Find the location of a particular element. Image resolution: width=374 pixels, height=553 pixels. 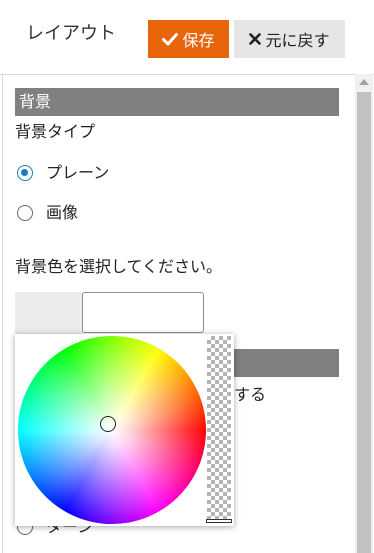

radio-image is located at coordinates (25, 213).